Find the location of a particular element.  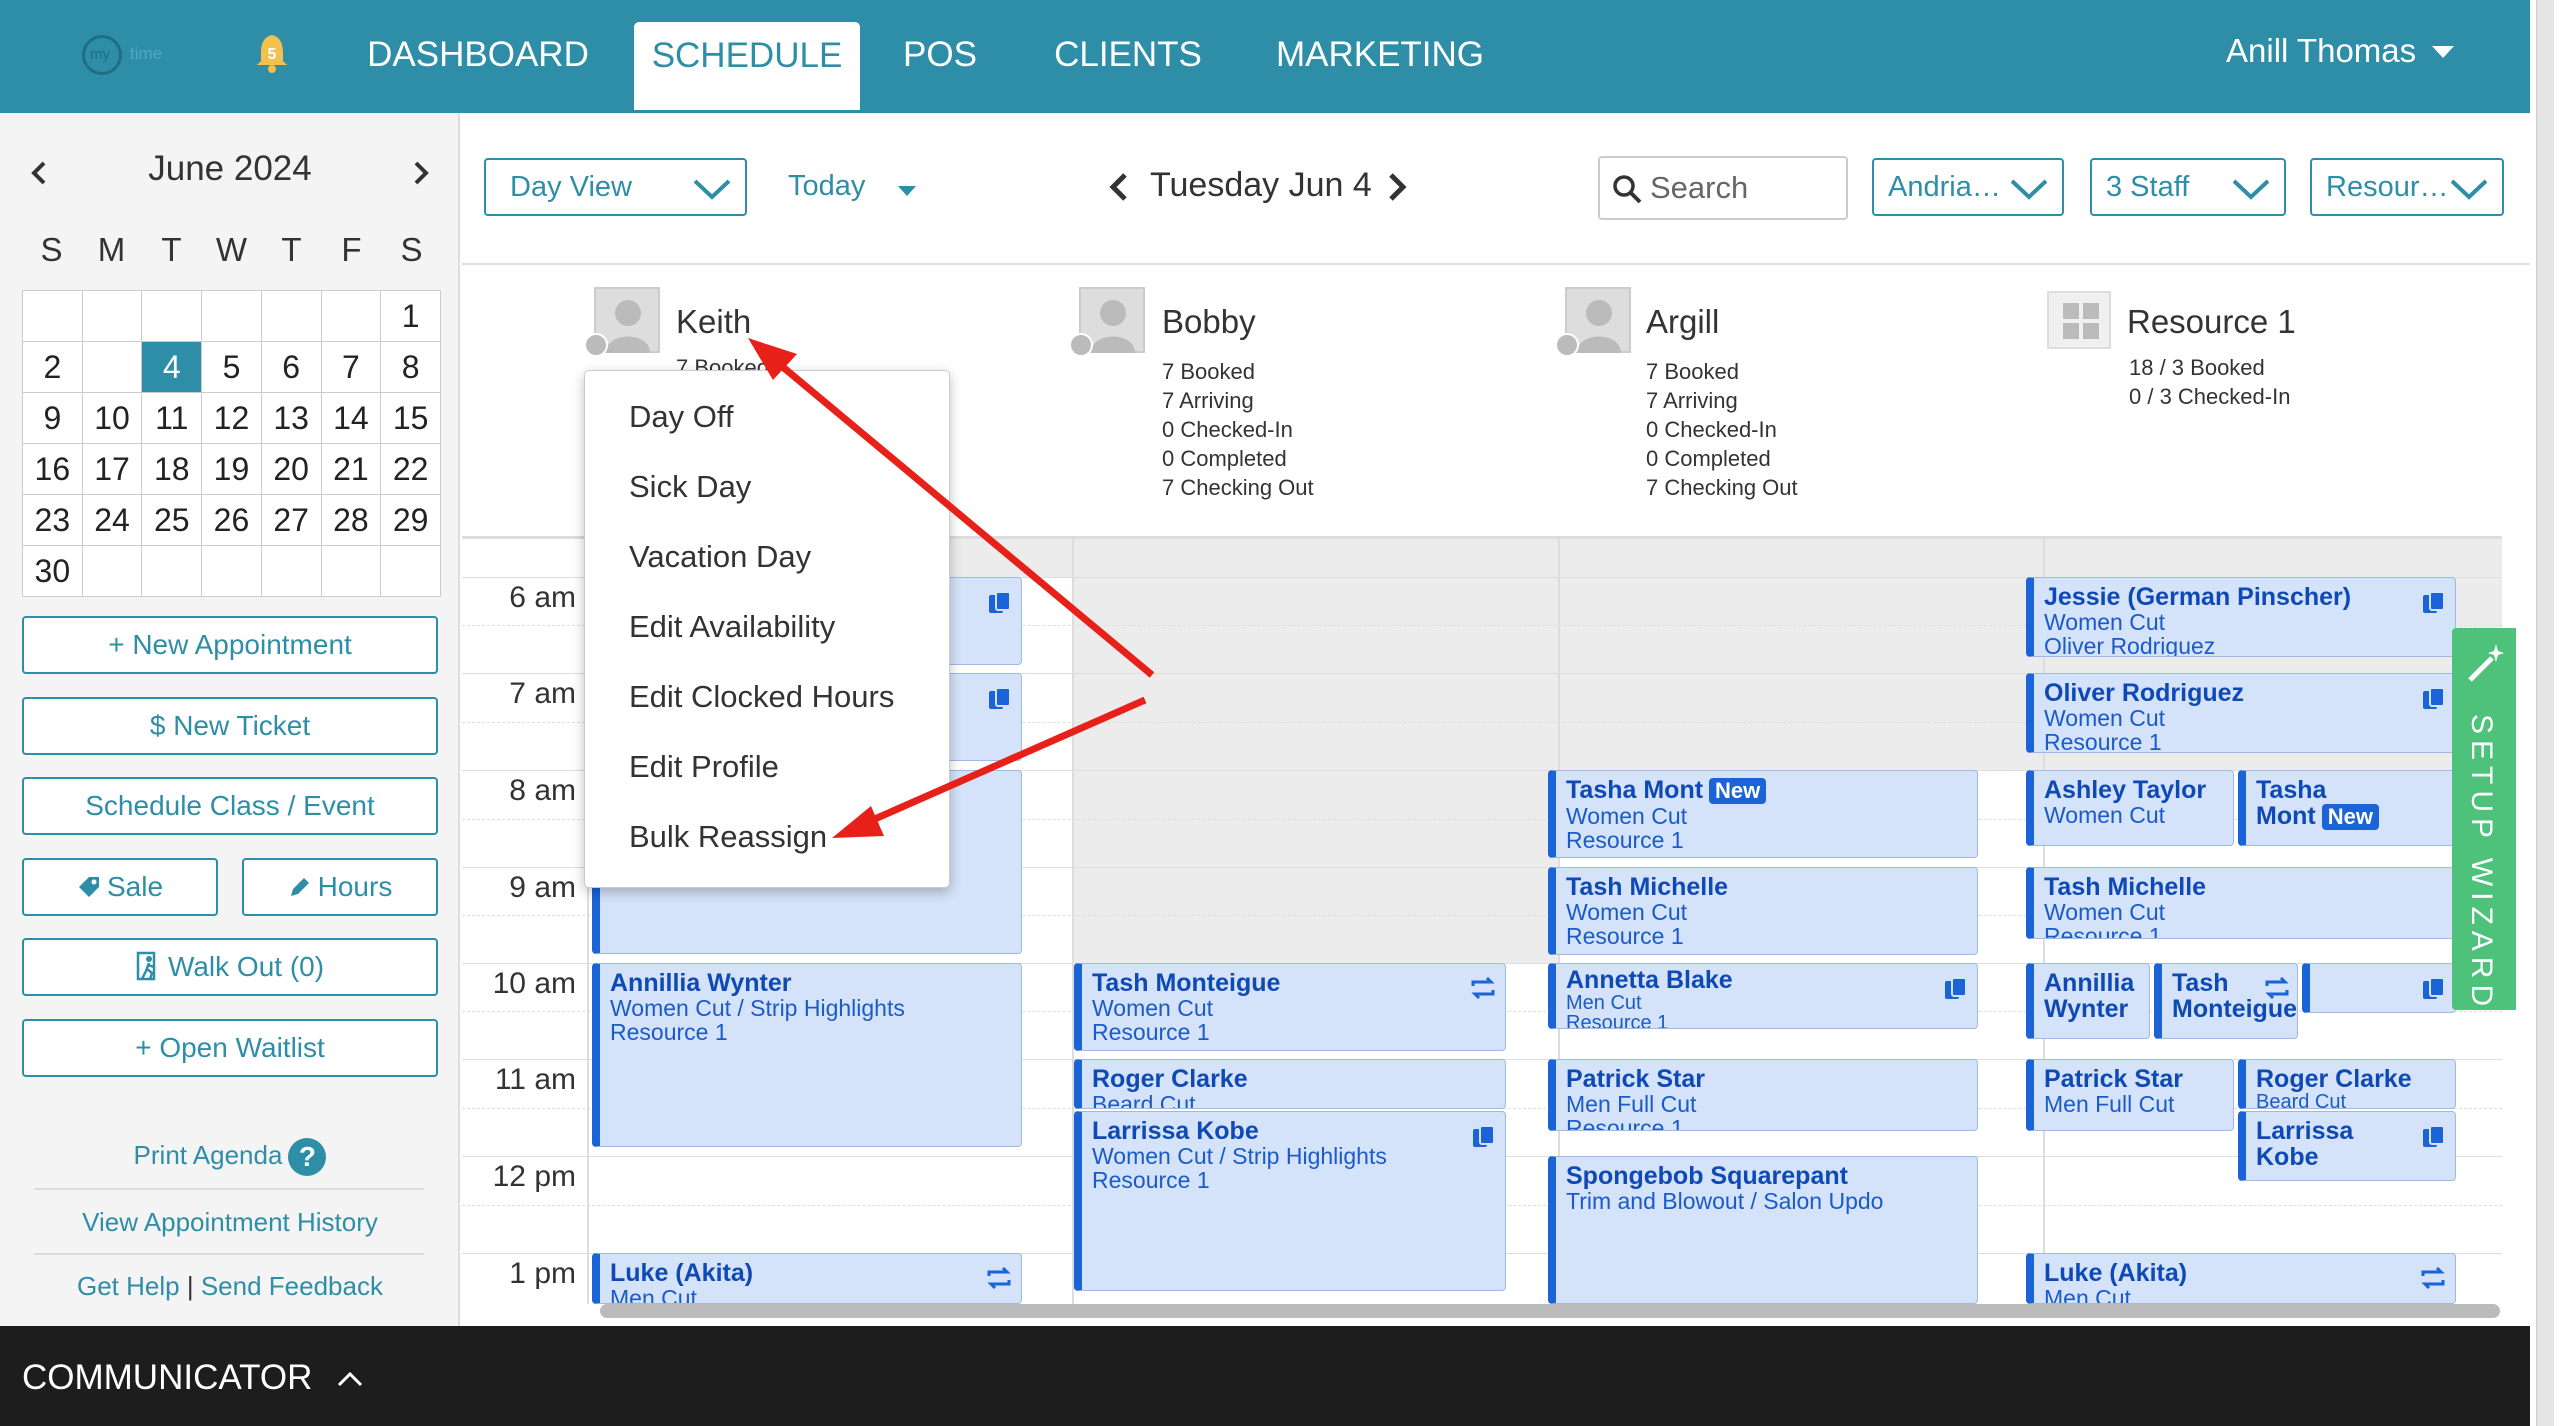

calendar-day: 9 is located at coordinates (52, 418).